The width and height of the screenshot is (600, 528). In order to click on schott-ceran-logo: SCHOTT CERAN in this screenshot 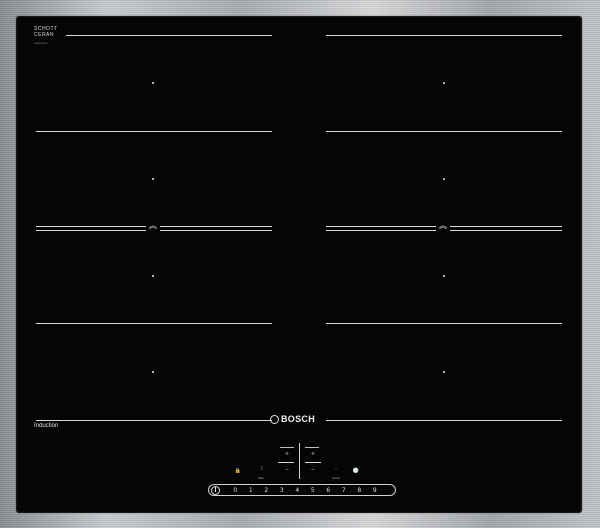, I will do `click(46, 32)`.